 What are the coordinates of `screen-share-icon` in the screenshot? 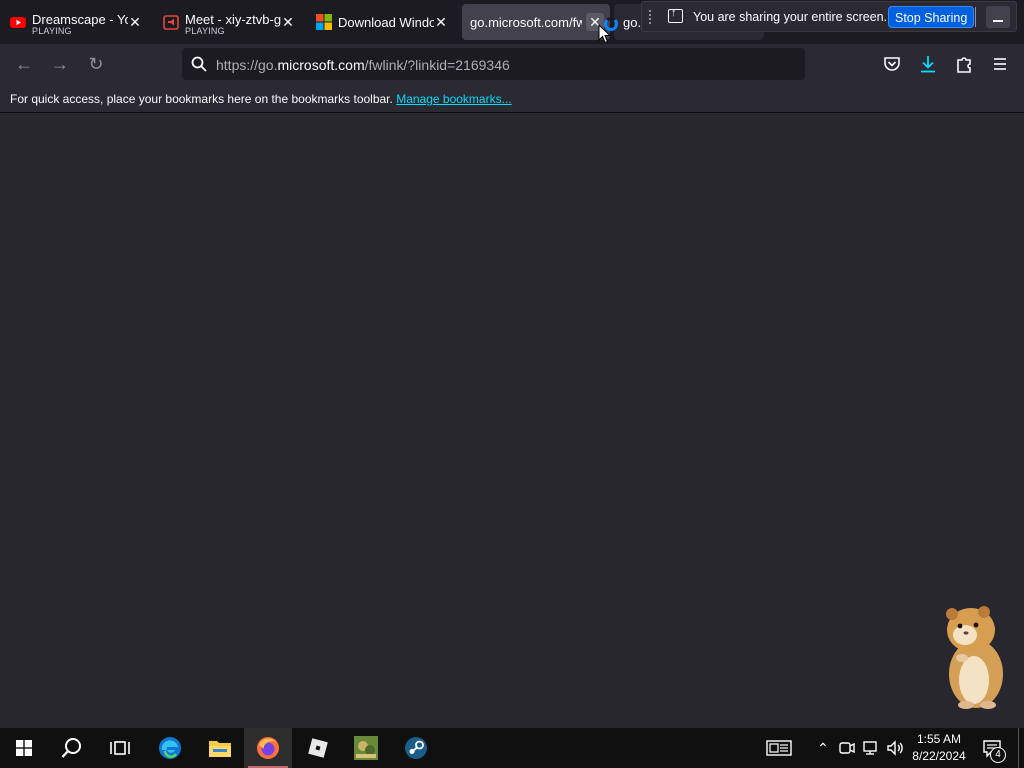 It's located at (675, 15).